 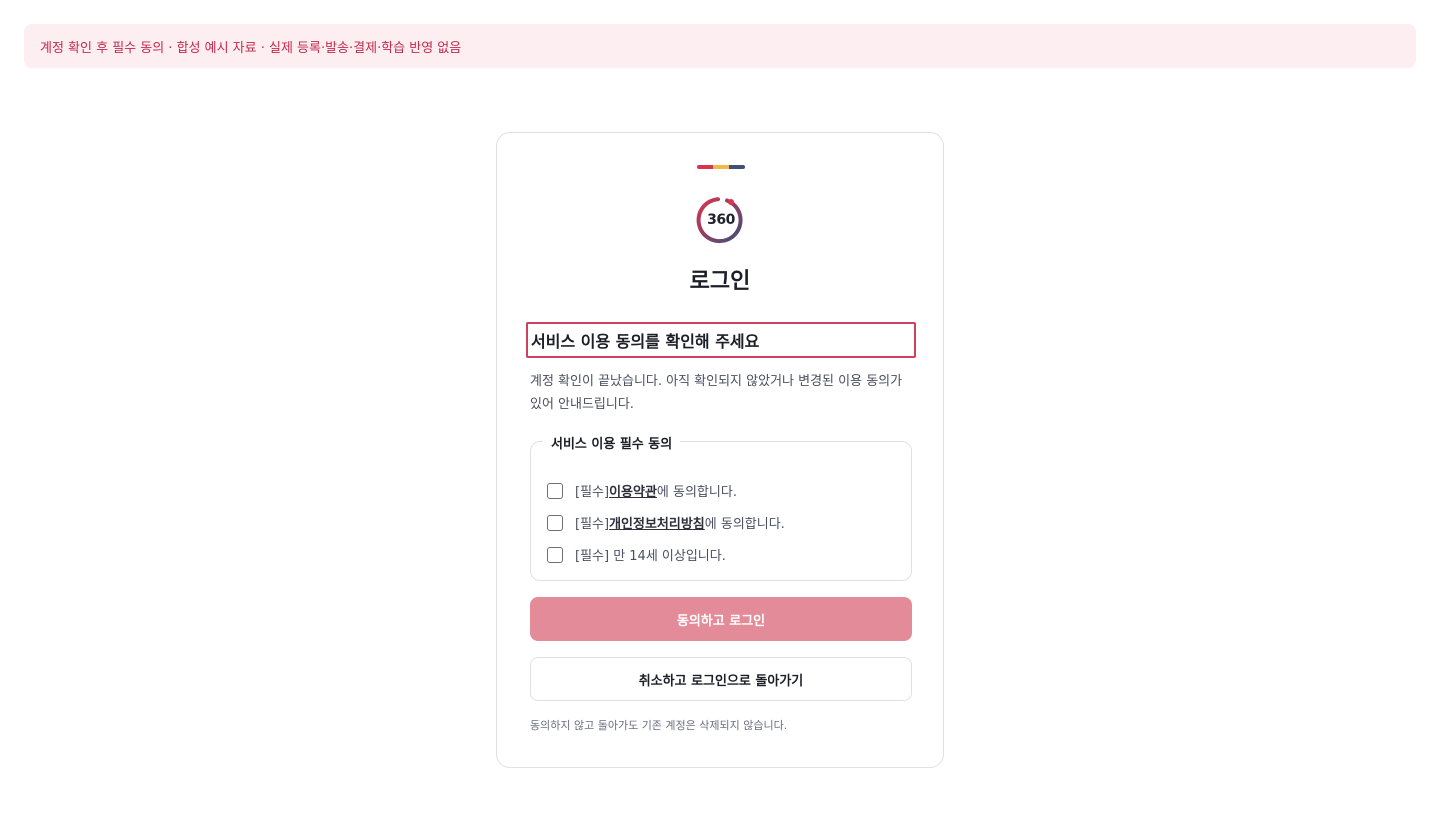 I want to click on consent-privacy-row: [필수] 개인정보처리방침 에 동의합니다., so click(x=666, y=522).